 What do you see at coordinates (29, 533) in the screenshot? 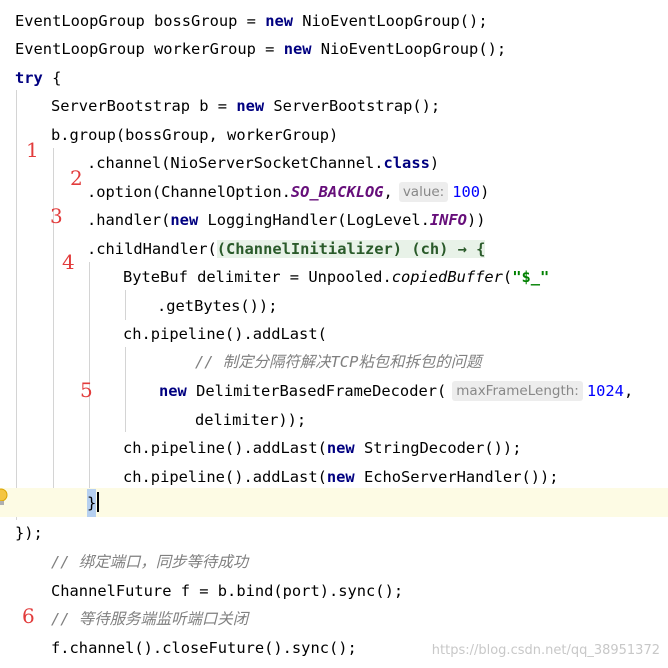
I see `code-line: });` at bounding box center [29, 533].